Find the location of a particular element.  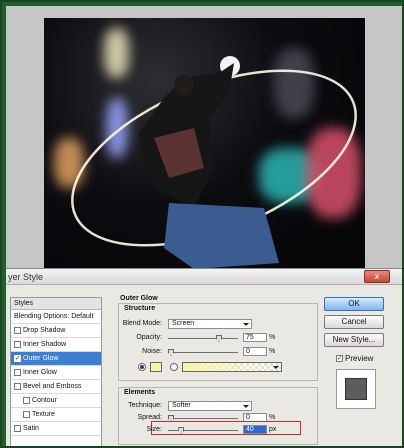

spread-unit: % is located at coordinates (272, 417).